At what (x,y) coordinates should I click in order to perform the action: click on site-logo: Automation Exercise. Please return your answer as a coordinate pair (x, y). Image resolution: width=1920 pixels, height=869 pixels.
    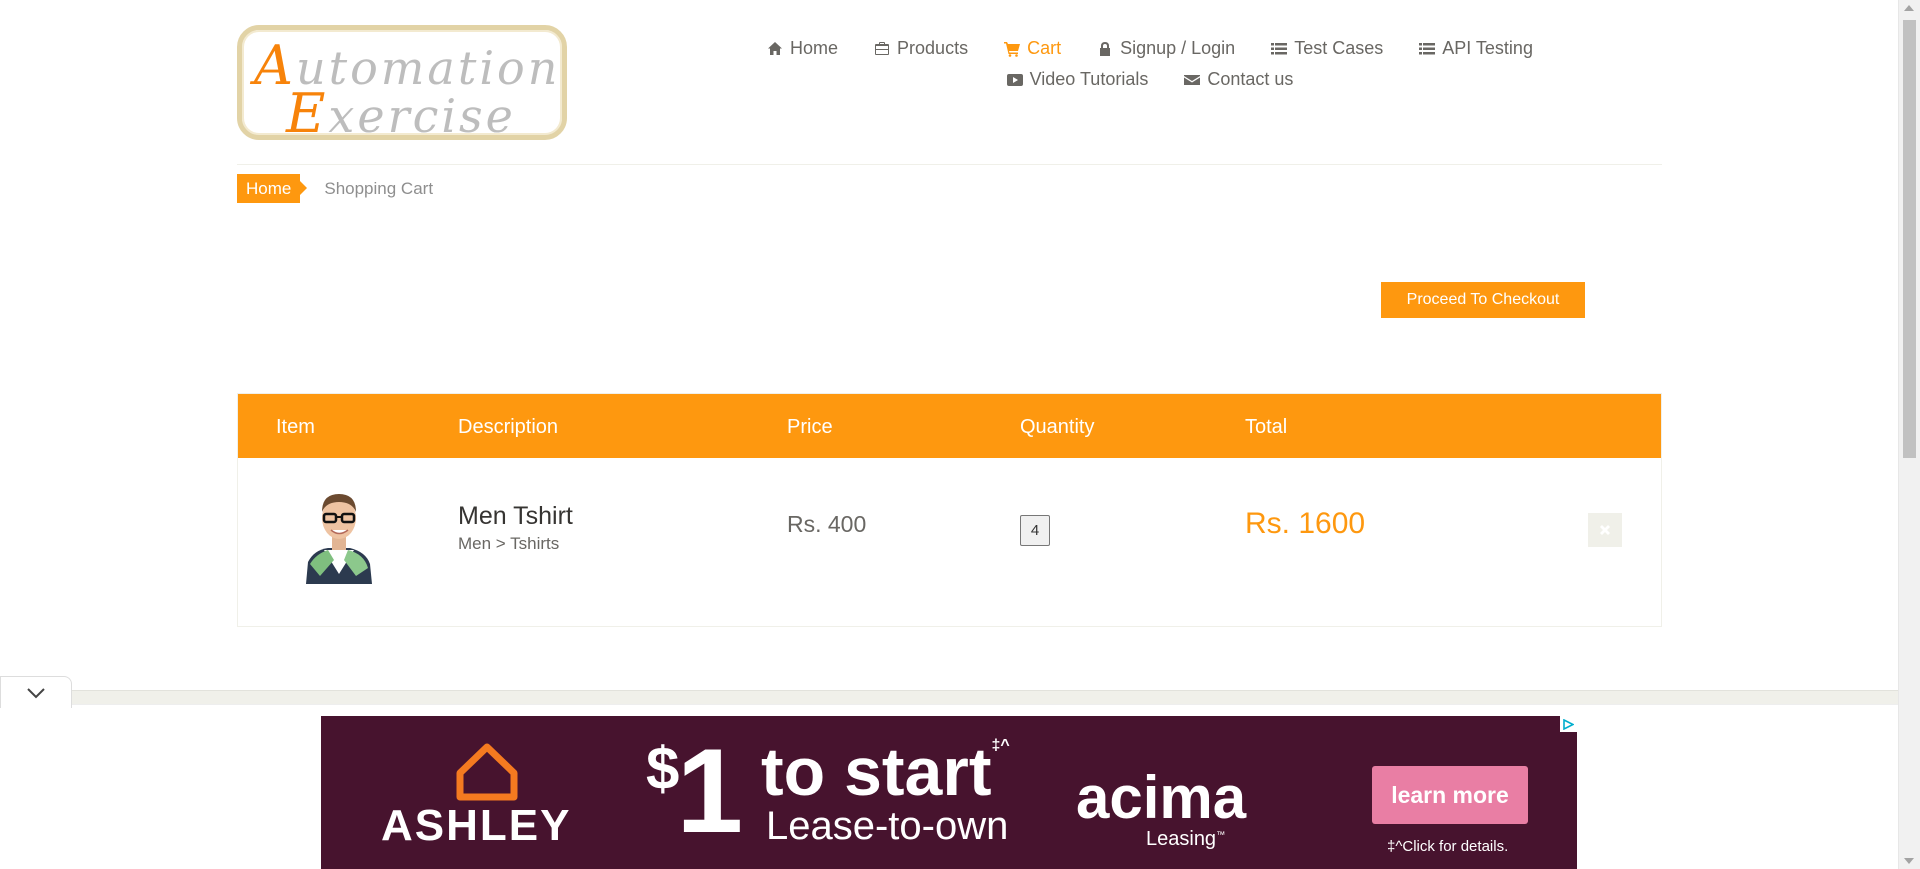
    Looking at the image, I should click on (402, 85).